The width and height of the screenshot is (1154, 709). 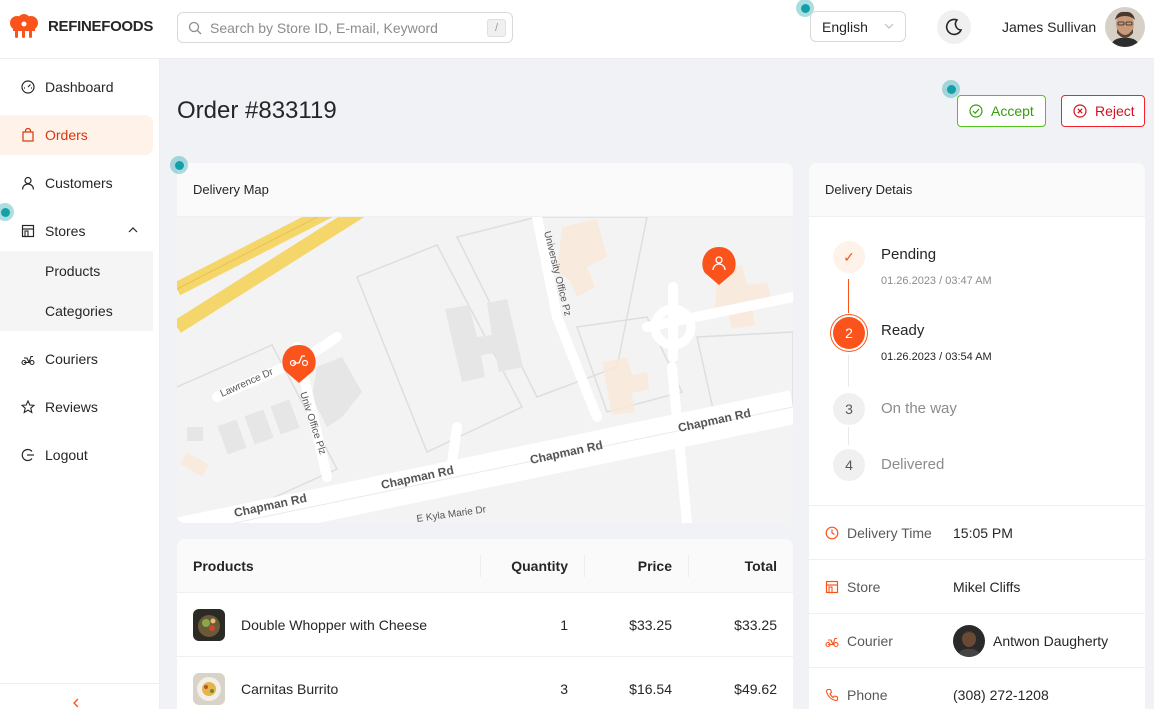 What do you see at coordinates (903, 330) in the screenshot?
I see `step-title: Ready` at bounding box center [903, 330].